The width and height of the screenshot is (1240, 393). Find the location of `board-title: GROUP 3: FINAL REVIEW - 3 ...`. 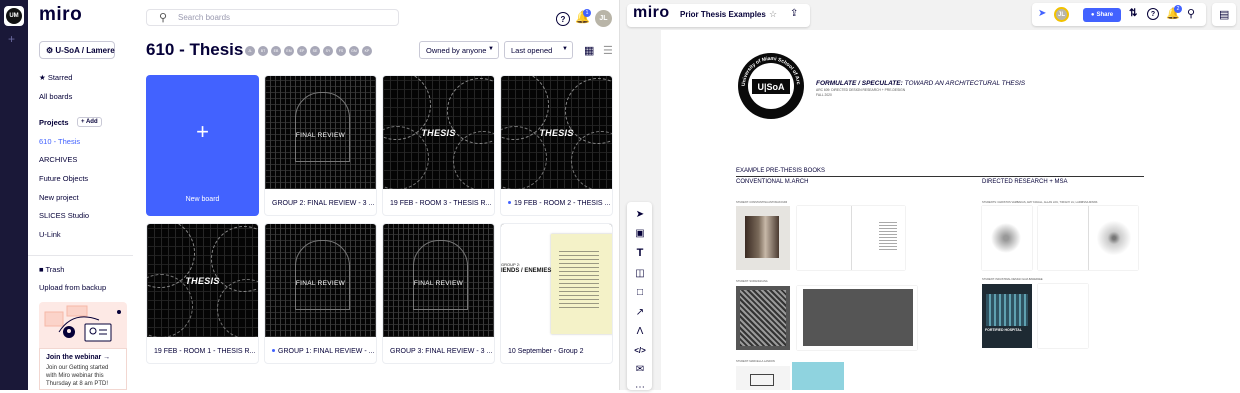

board-title: GROUP 3: FINAL REVIEW - 3 ... is located at coordinates (441, 351).